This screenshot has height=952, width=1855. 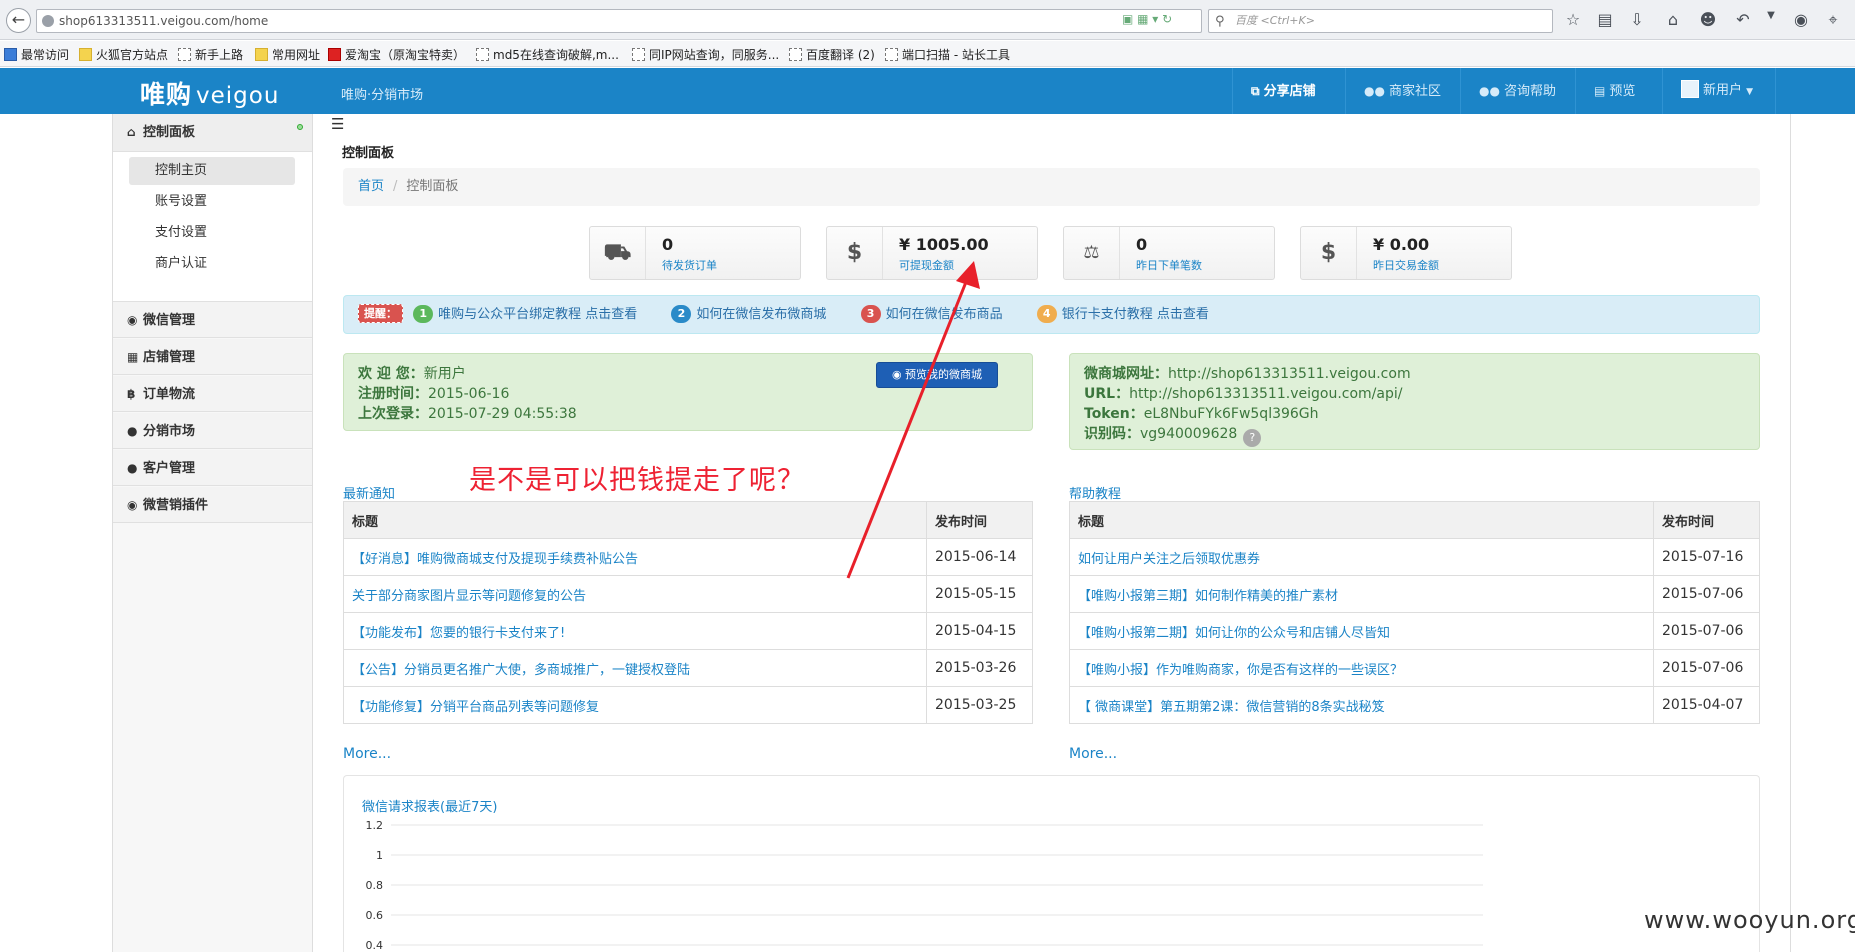 I want to click on bookmark-item: 最常访问, so click(x=36, y=54).